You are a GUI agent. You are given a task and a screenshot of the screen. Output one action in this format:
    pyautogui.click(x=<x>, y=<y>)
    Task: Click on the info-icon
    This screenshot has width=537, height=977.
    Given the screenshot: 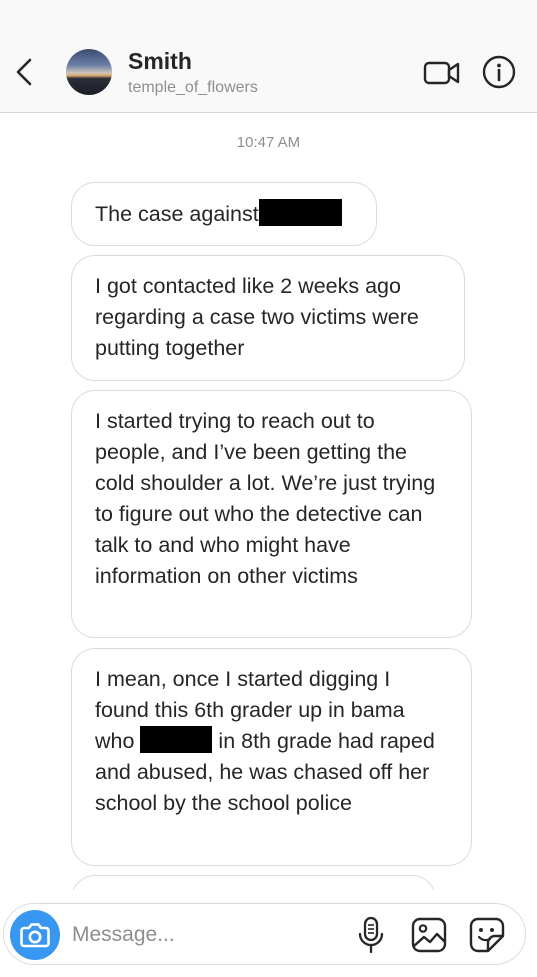 What is the action you would take?
    pyautogui.click(x=499, y=72)
    